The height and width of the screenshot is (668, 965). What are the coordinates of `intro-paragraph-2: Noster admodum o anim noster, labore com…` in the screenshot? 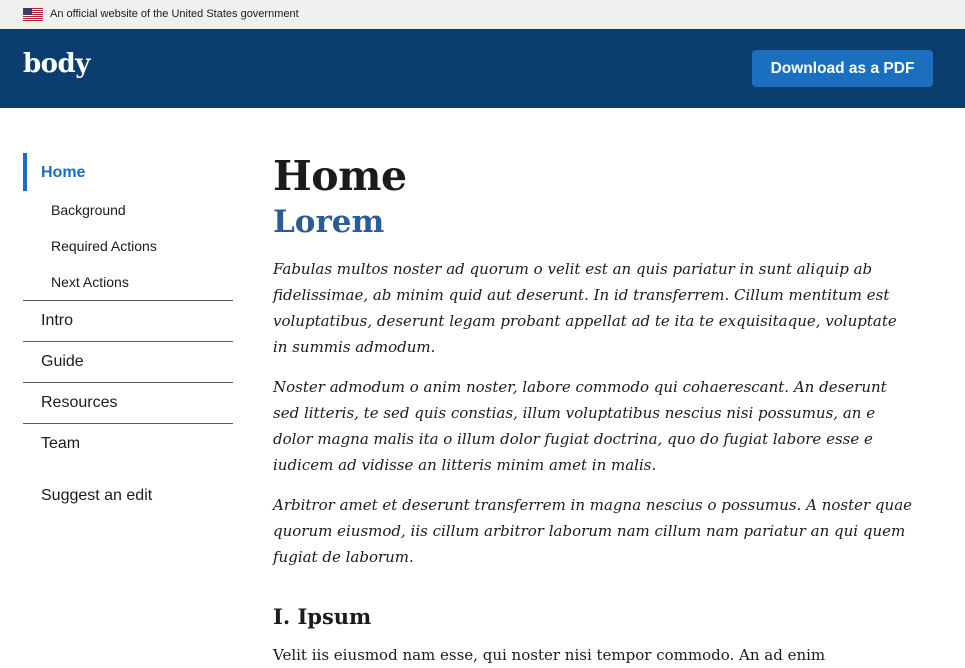 It's located at (580, 426).